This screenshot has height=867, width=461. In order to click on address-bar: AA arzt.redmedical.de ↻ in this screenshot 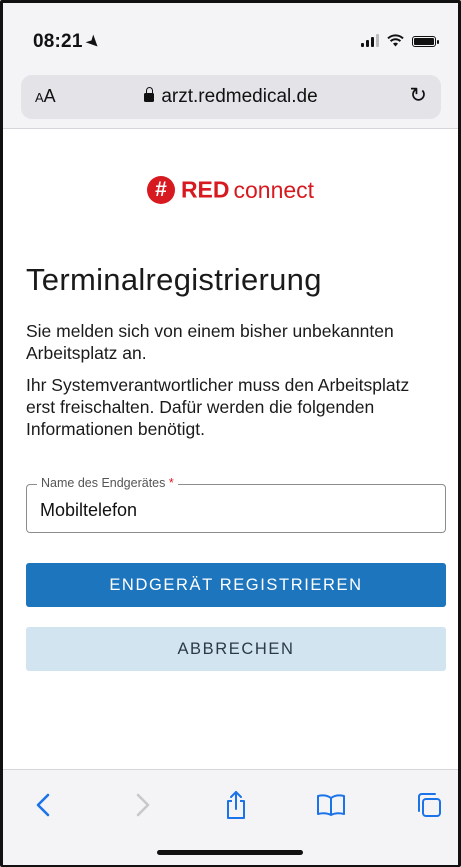, I will do `click(231, 97)`.